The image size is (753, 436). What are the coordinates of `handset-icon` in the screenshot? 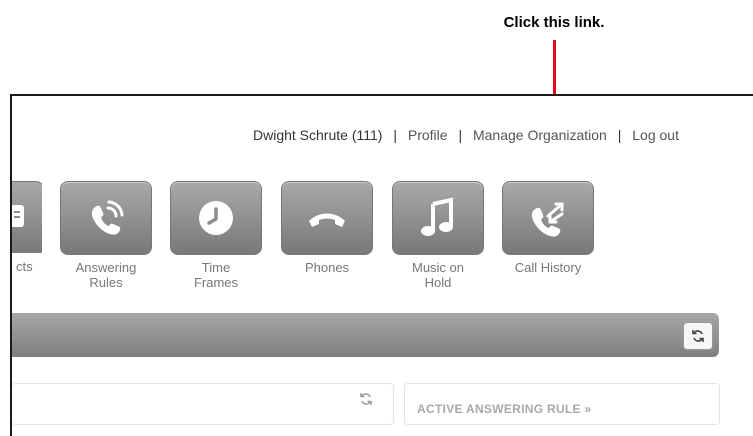 It's located at (327, 220).